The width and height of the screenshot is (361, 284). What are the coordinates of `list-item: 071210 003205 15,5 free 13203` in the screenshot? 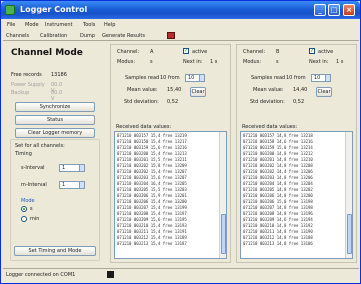 It's located at (152, 189).